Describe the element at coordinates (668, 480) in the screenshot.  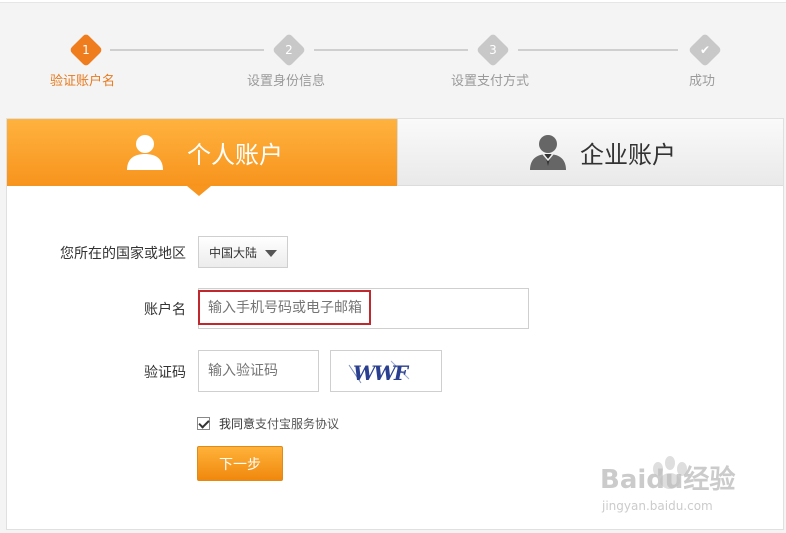
I see `watermark-brand: Baidu经验` at that location.